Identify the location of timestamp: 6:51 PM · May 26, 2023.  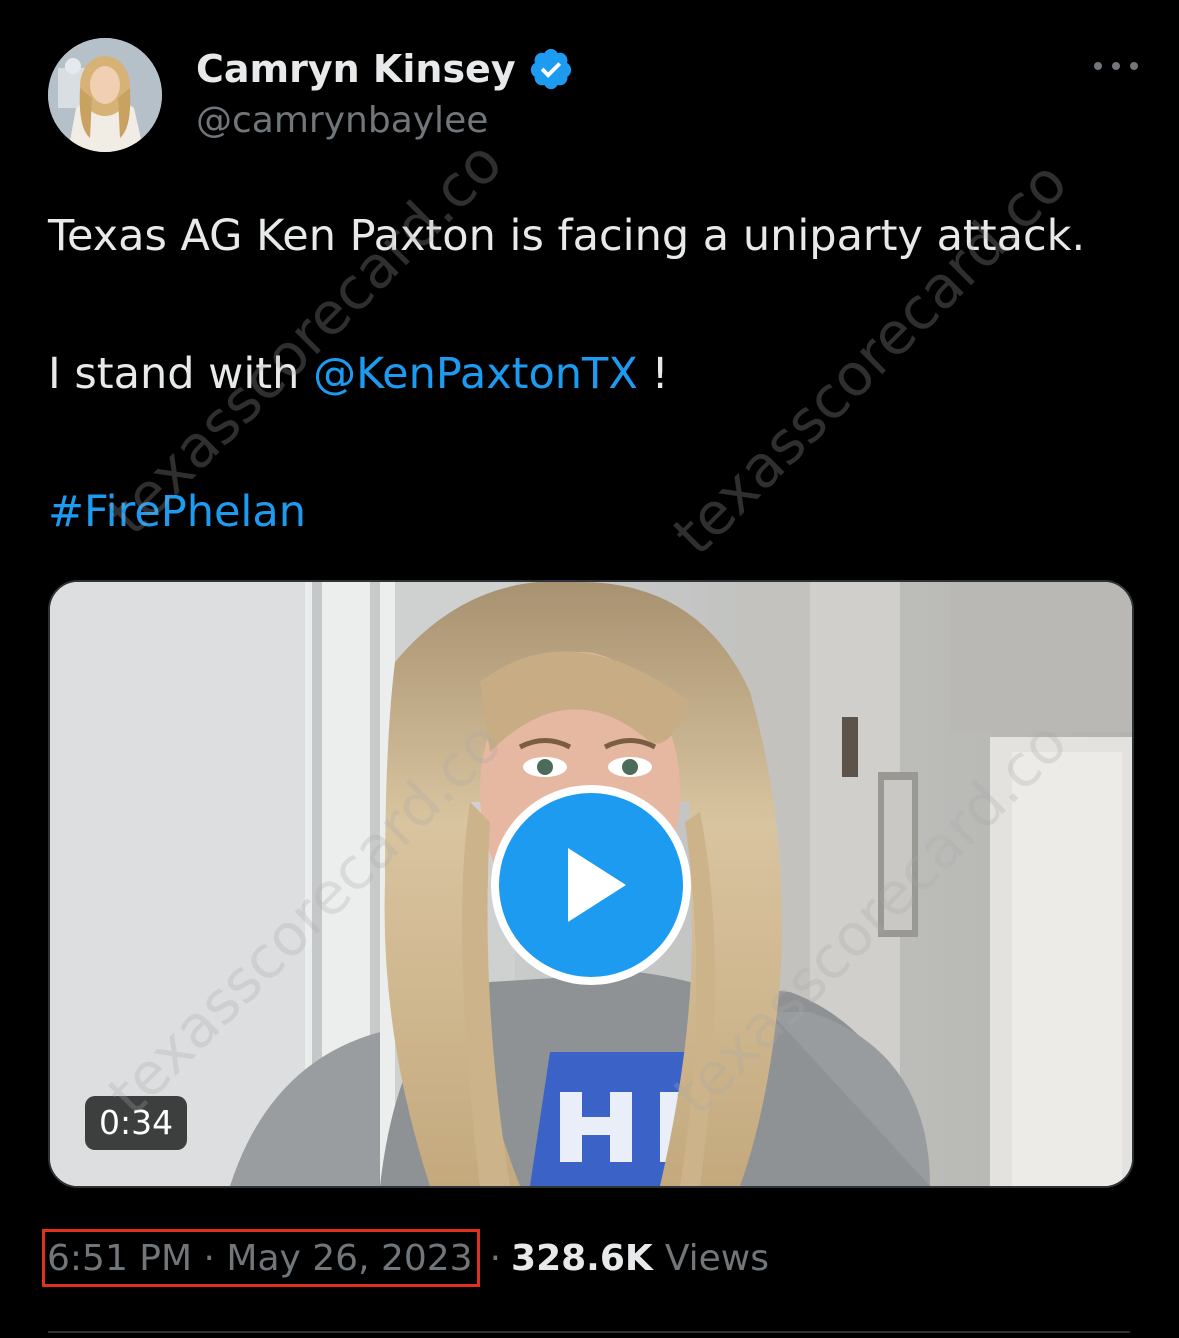
(261, 1258).